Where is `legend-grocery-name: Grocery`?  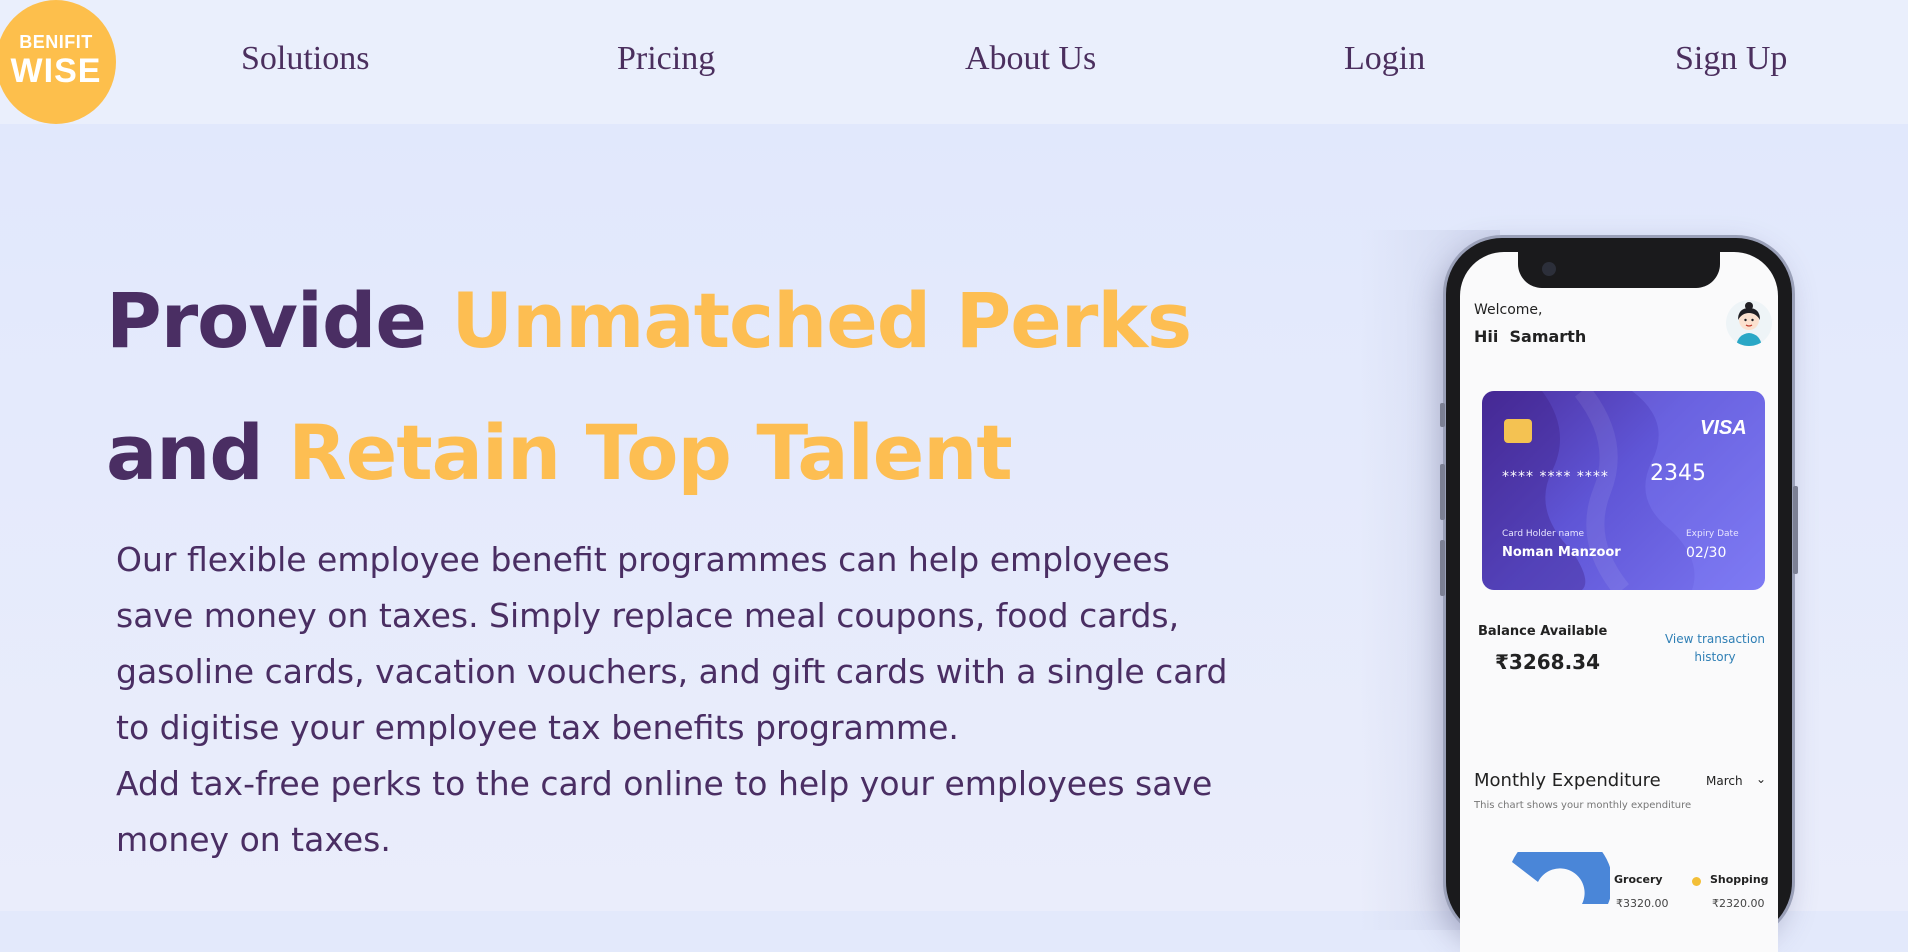 legend-grocery-name: Grocery is located at coordinates (1638, 879).